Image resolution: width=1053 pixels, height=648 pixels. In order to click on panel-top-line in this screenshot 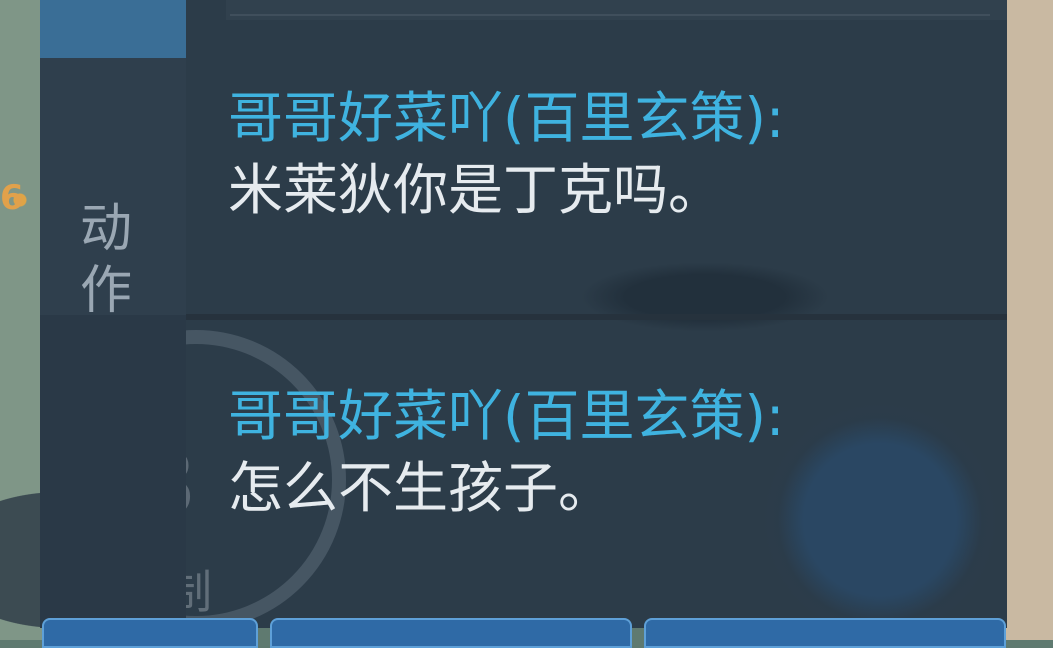, I will do `click(610, 15)`.